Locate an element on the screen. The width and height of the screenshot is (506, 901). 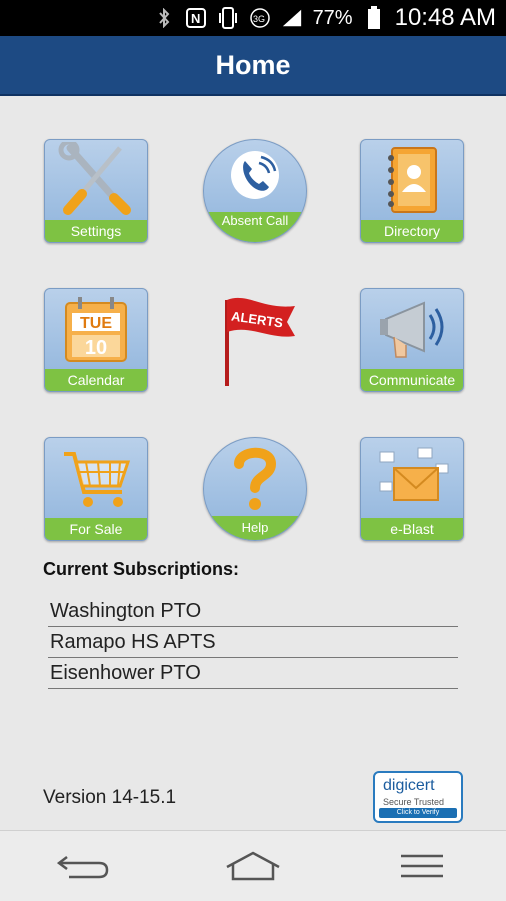
question-icon is located at coordinates (255, 478).